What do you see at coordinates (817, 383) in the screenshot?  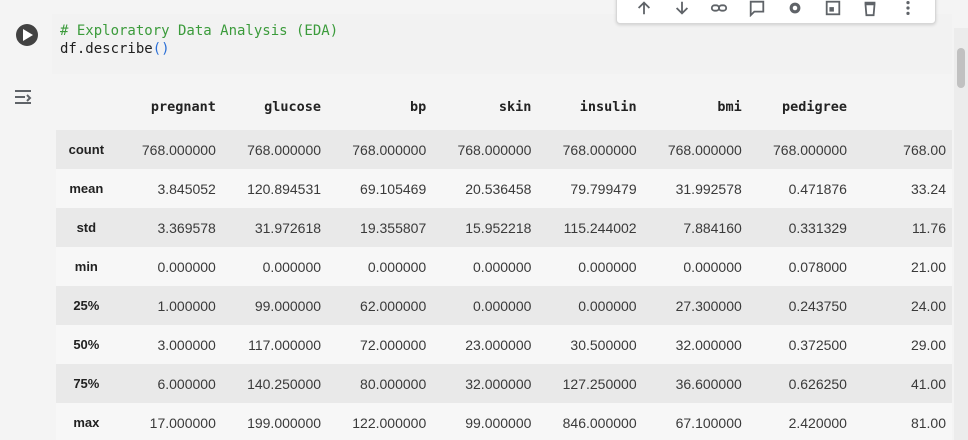 I see `table-cell: 0.626250` at bounding box center [817, 383].